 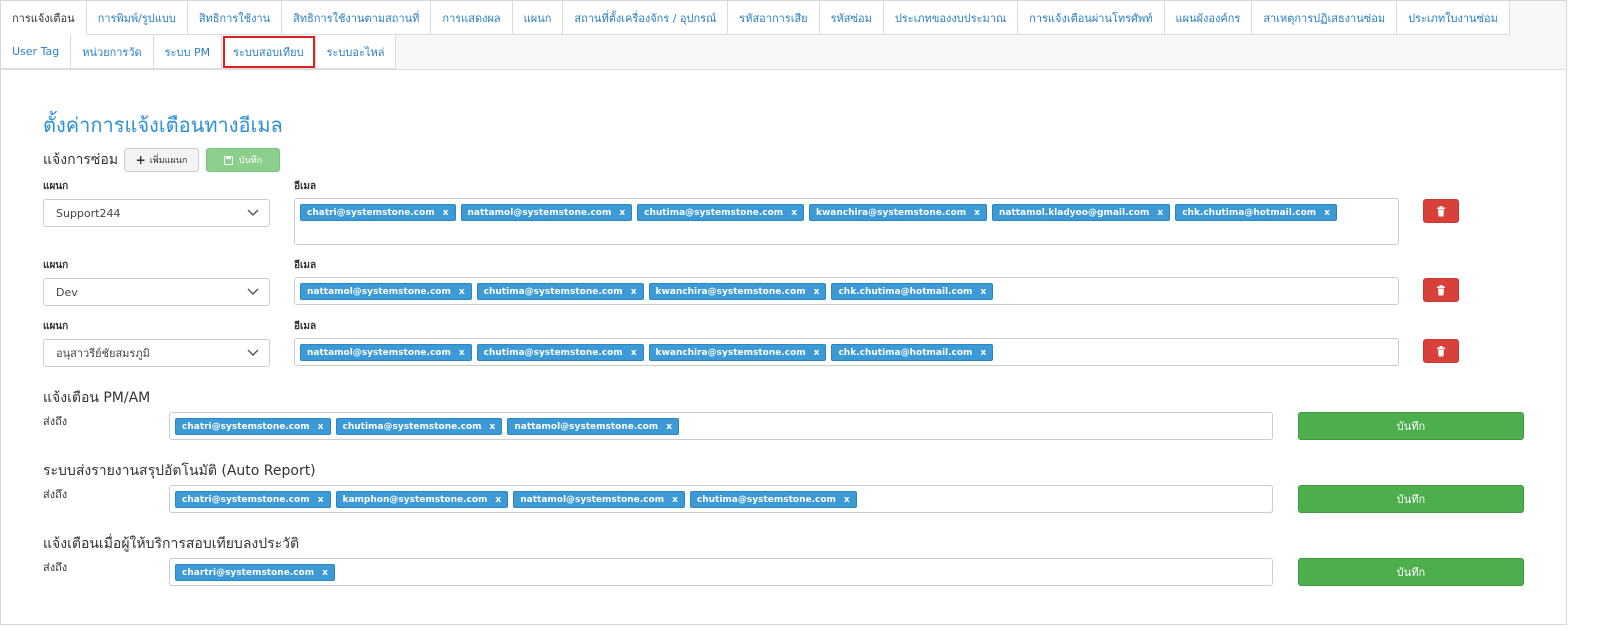 I want to click on tab-14: User Tag, so click(x=36, y=52).